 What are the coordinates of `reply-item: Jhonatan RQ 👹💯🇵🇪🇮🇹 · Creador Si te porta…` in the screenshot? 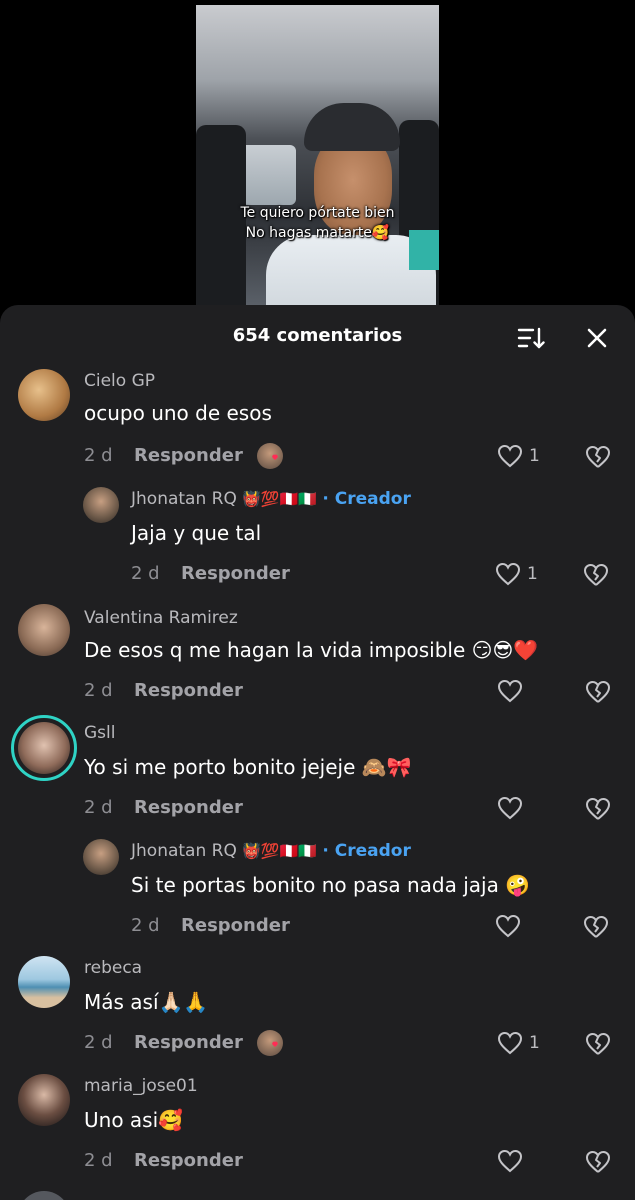 It's located at (317, 890).